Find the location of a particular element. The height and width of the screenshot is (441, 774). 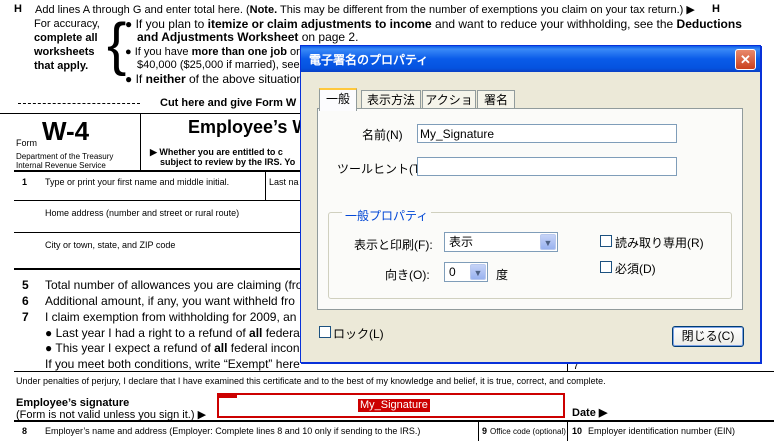

orientation-select: 0 ▼ is located at coordinates (466, 272).